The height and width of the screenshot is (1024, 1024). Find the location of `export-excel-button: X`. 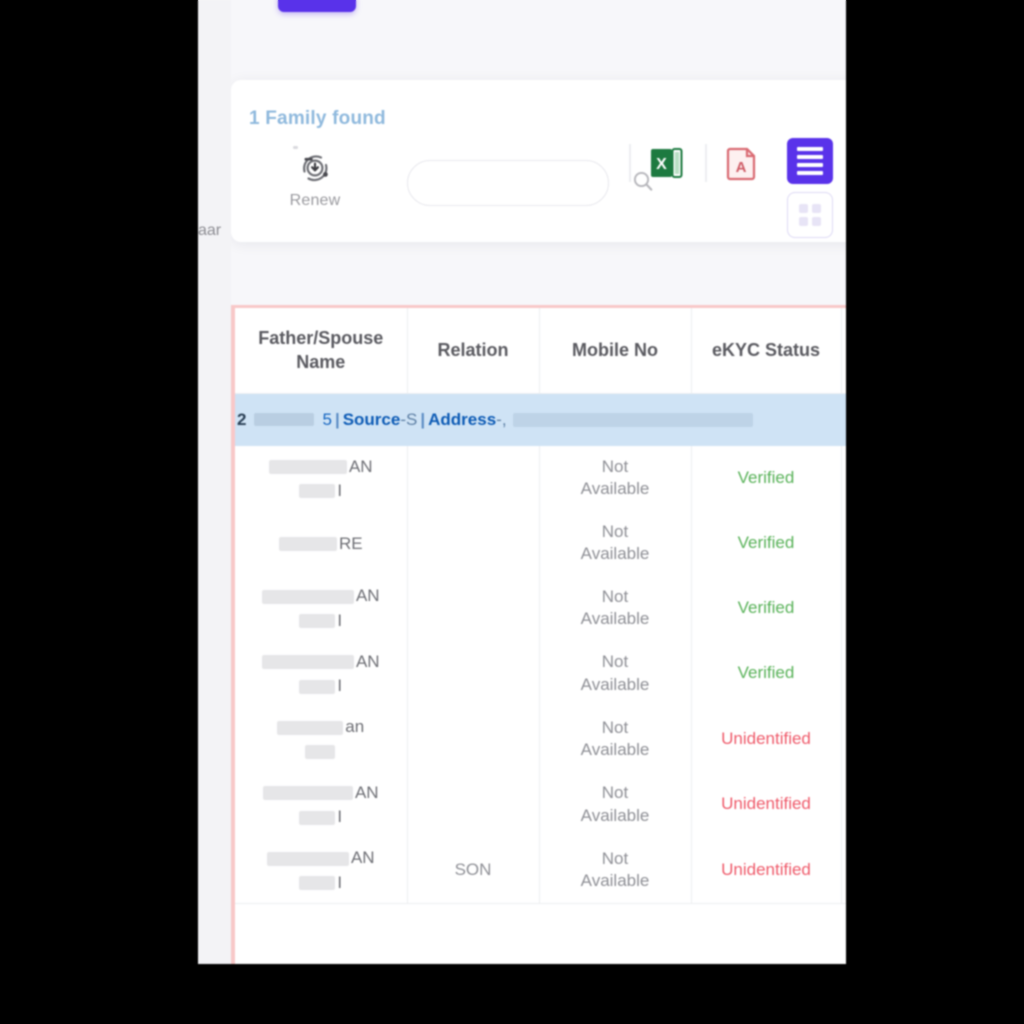

export-excel-button: X is located at coordinates (667, 165).